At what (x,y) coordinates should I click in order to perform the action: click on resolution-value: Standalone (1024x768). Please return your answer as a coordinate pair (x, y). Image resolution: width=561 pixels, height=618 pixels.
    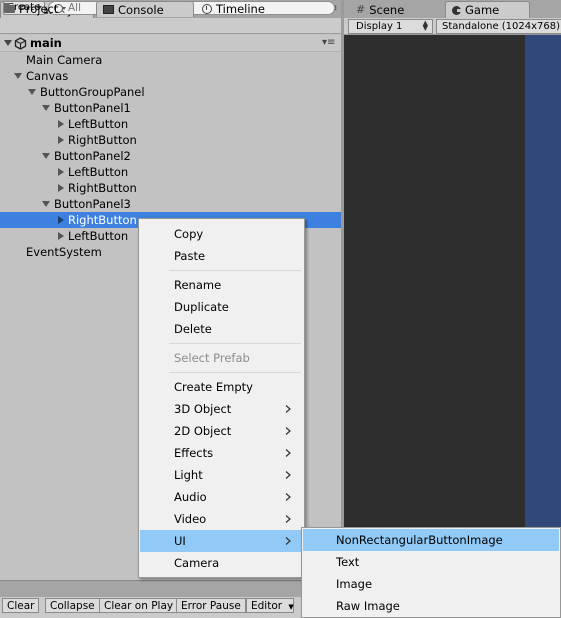
    Looking at the image, I should click on (501, 26).